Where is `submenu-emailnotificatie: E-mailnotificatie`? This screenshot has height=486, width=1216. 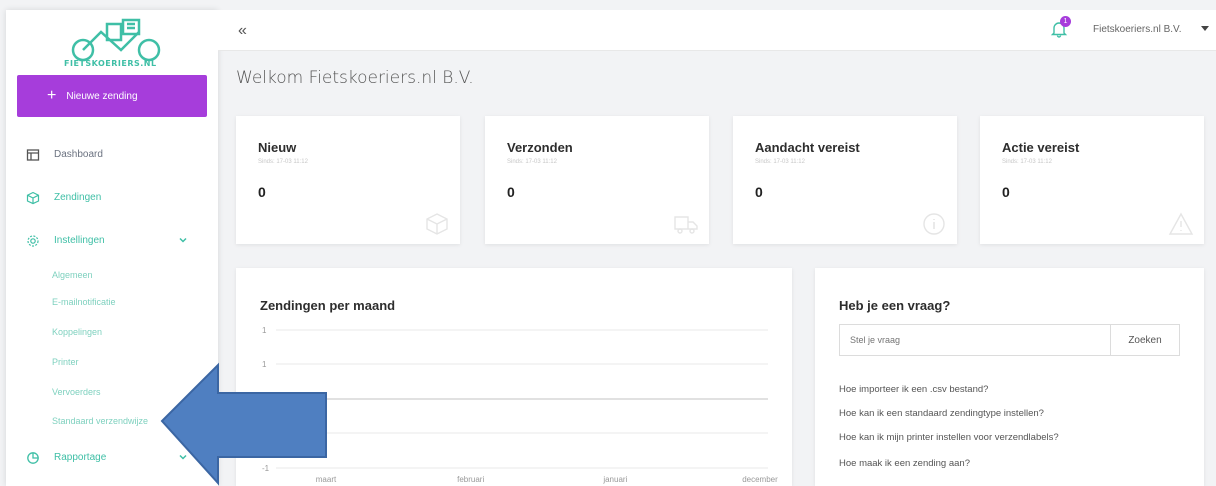
submenu-emailnotificatie: E-mailnotificatie is located at coordinates (84, 302).